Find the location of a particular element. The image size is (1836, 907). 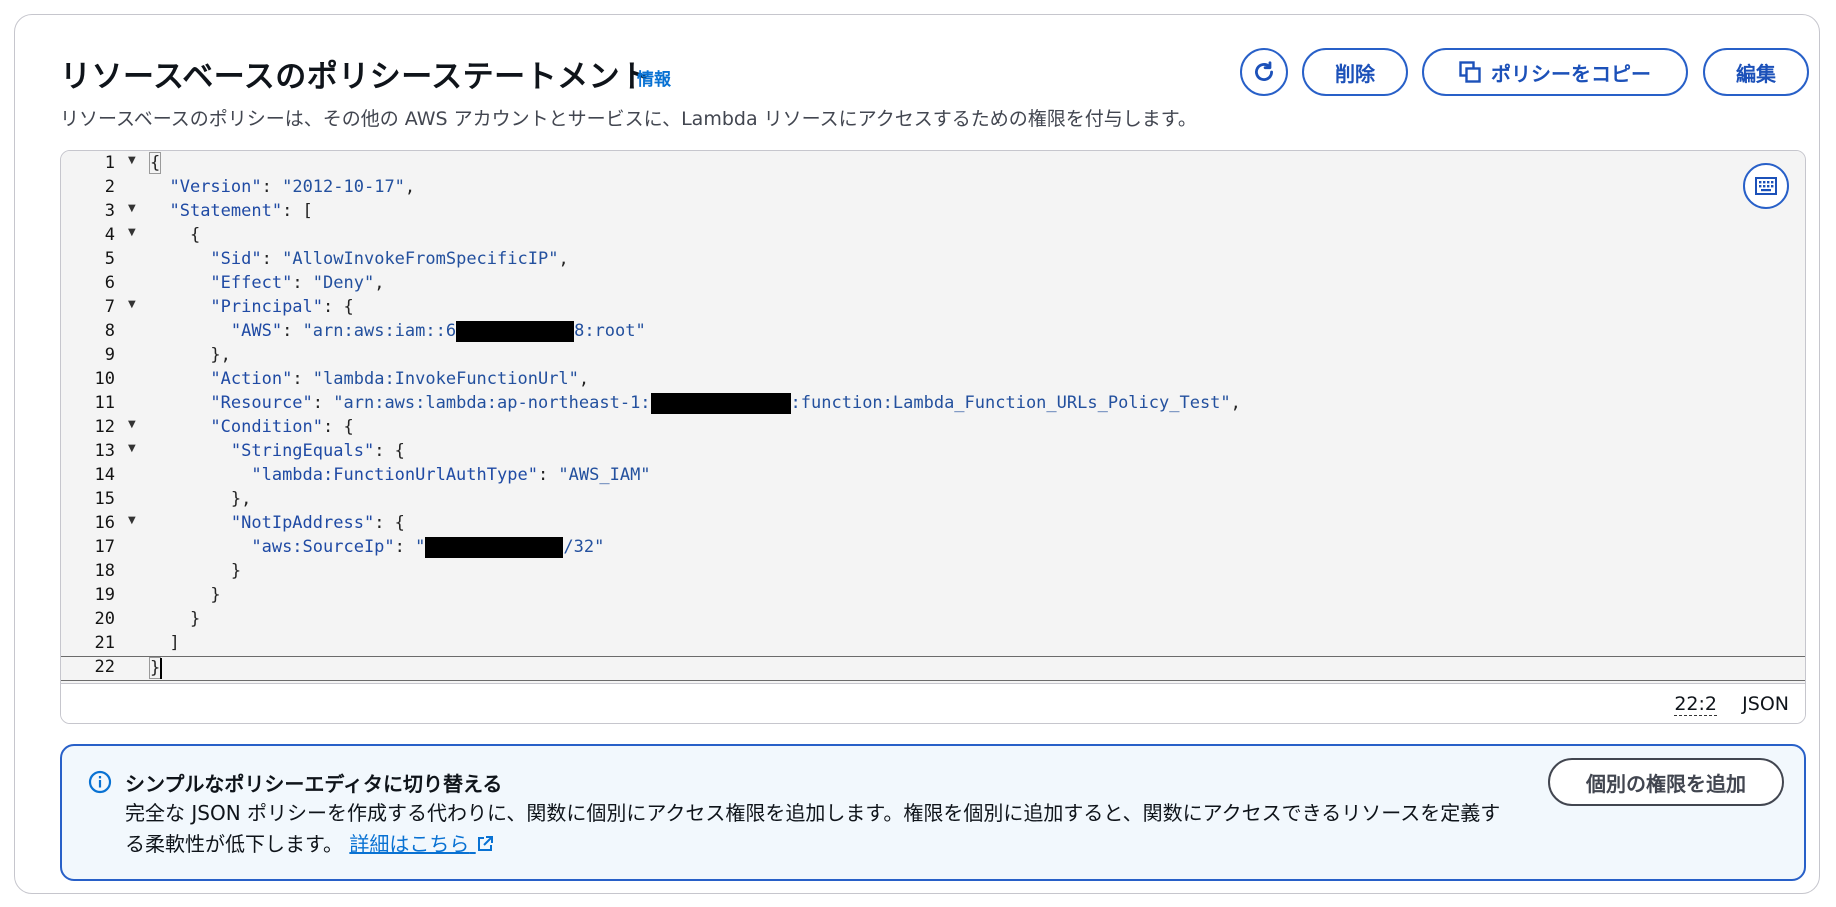

json-value: "arn:aws:iam::6 is located at coordinates (379, 331).